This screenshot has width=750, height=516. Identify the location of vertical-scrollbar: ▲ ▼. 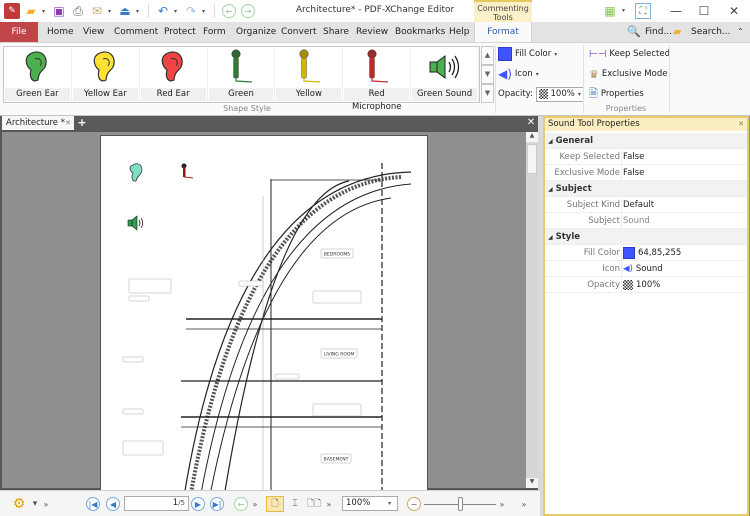
(532, 310).